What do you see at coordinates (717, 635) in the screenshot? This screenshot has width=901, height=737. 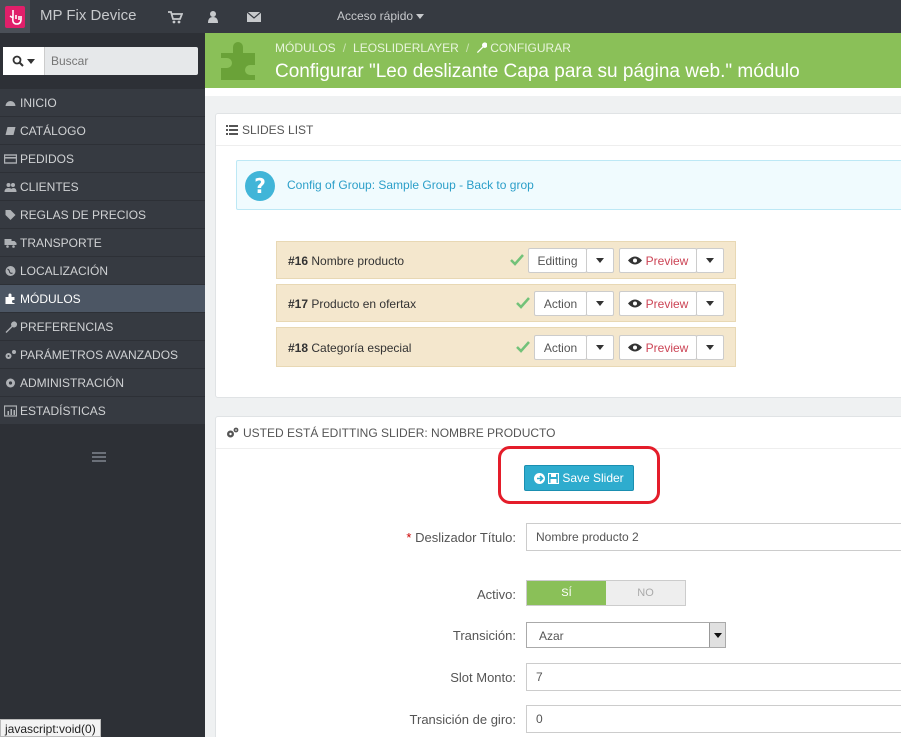 I see `select-arrow-icon` at bounding box center [717, 635].